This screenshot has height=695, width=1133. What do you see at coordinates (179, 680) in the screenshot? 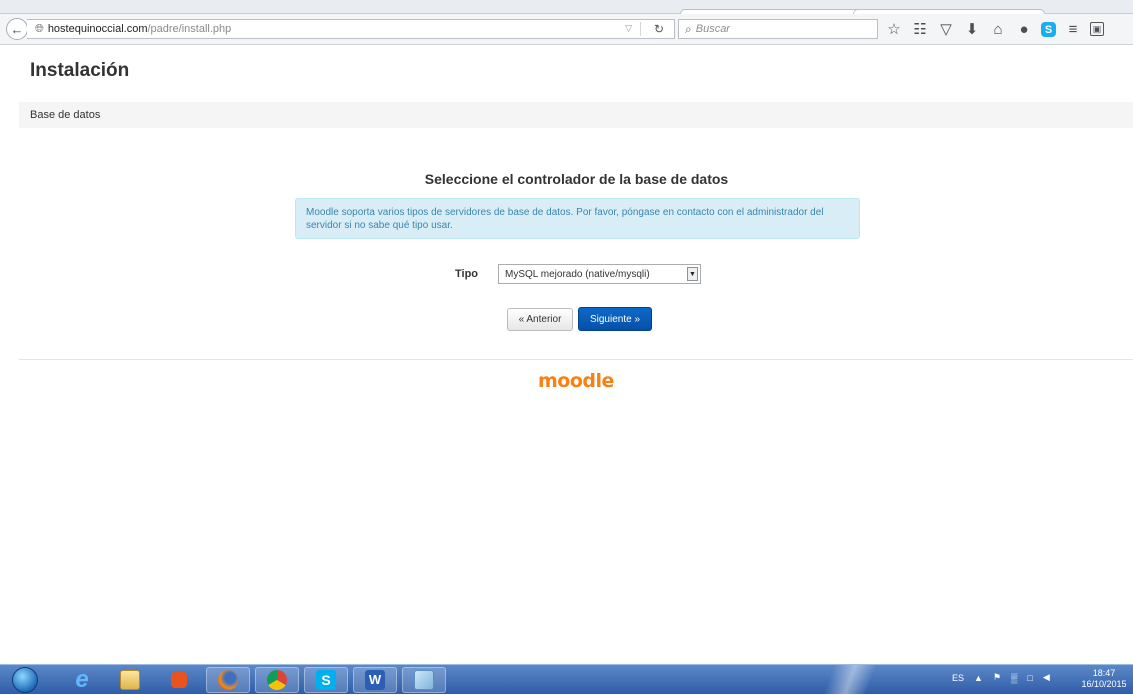
I see `media-player-icon` at bounding box center [179, 680].